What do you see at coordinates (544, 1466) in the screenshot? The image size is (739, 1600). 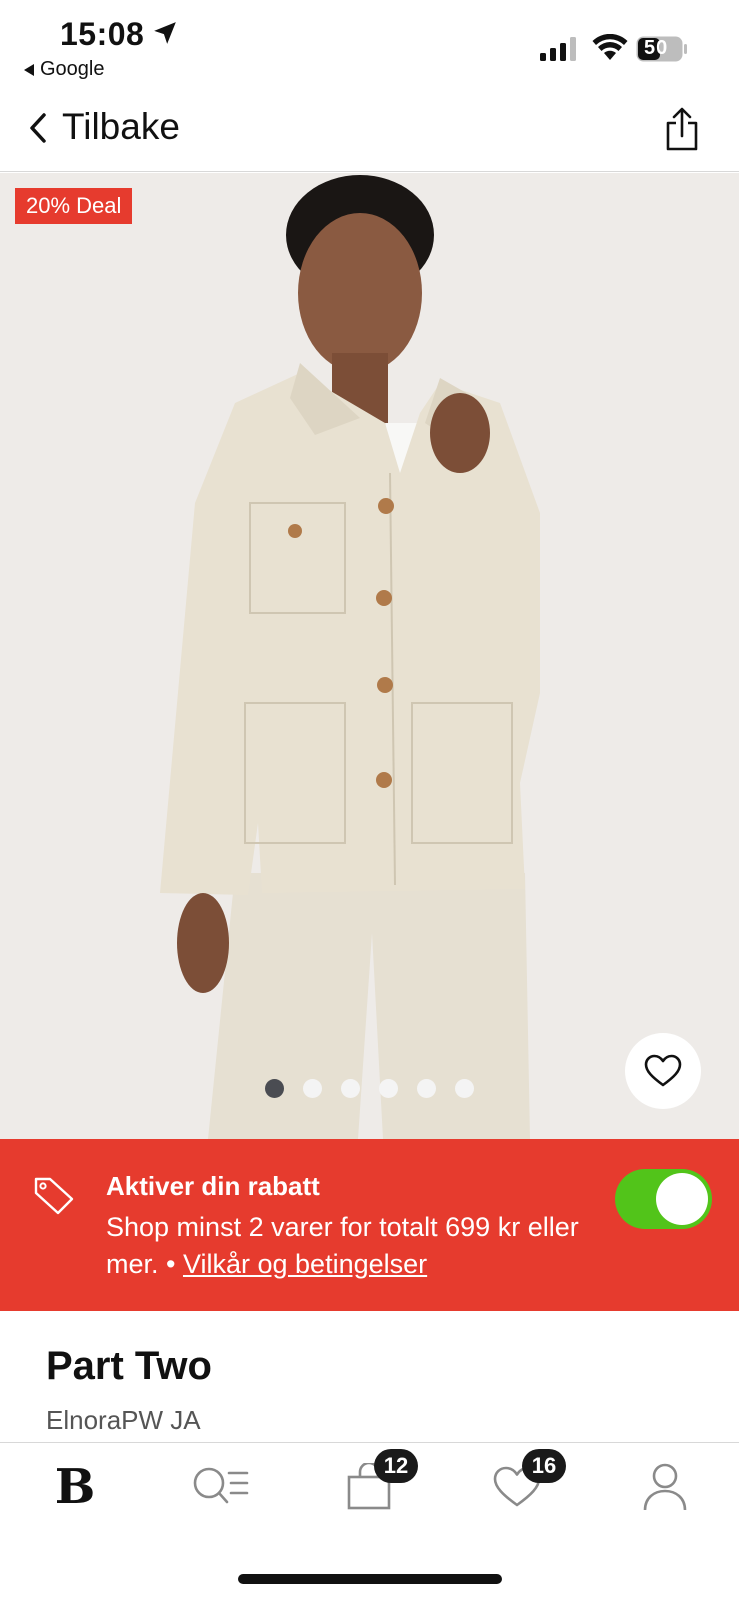 I see `favorites-count-badge: 16` at bounding box center [544, 1466].